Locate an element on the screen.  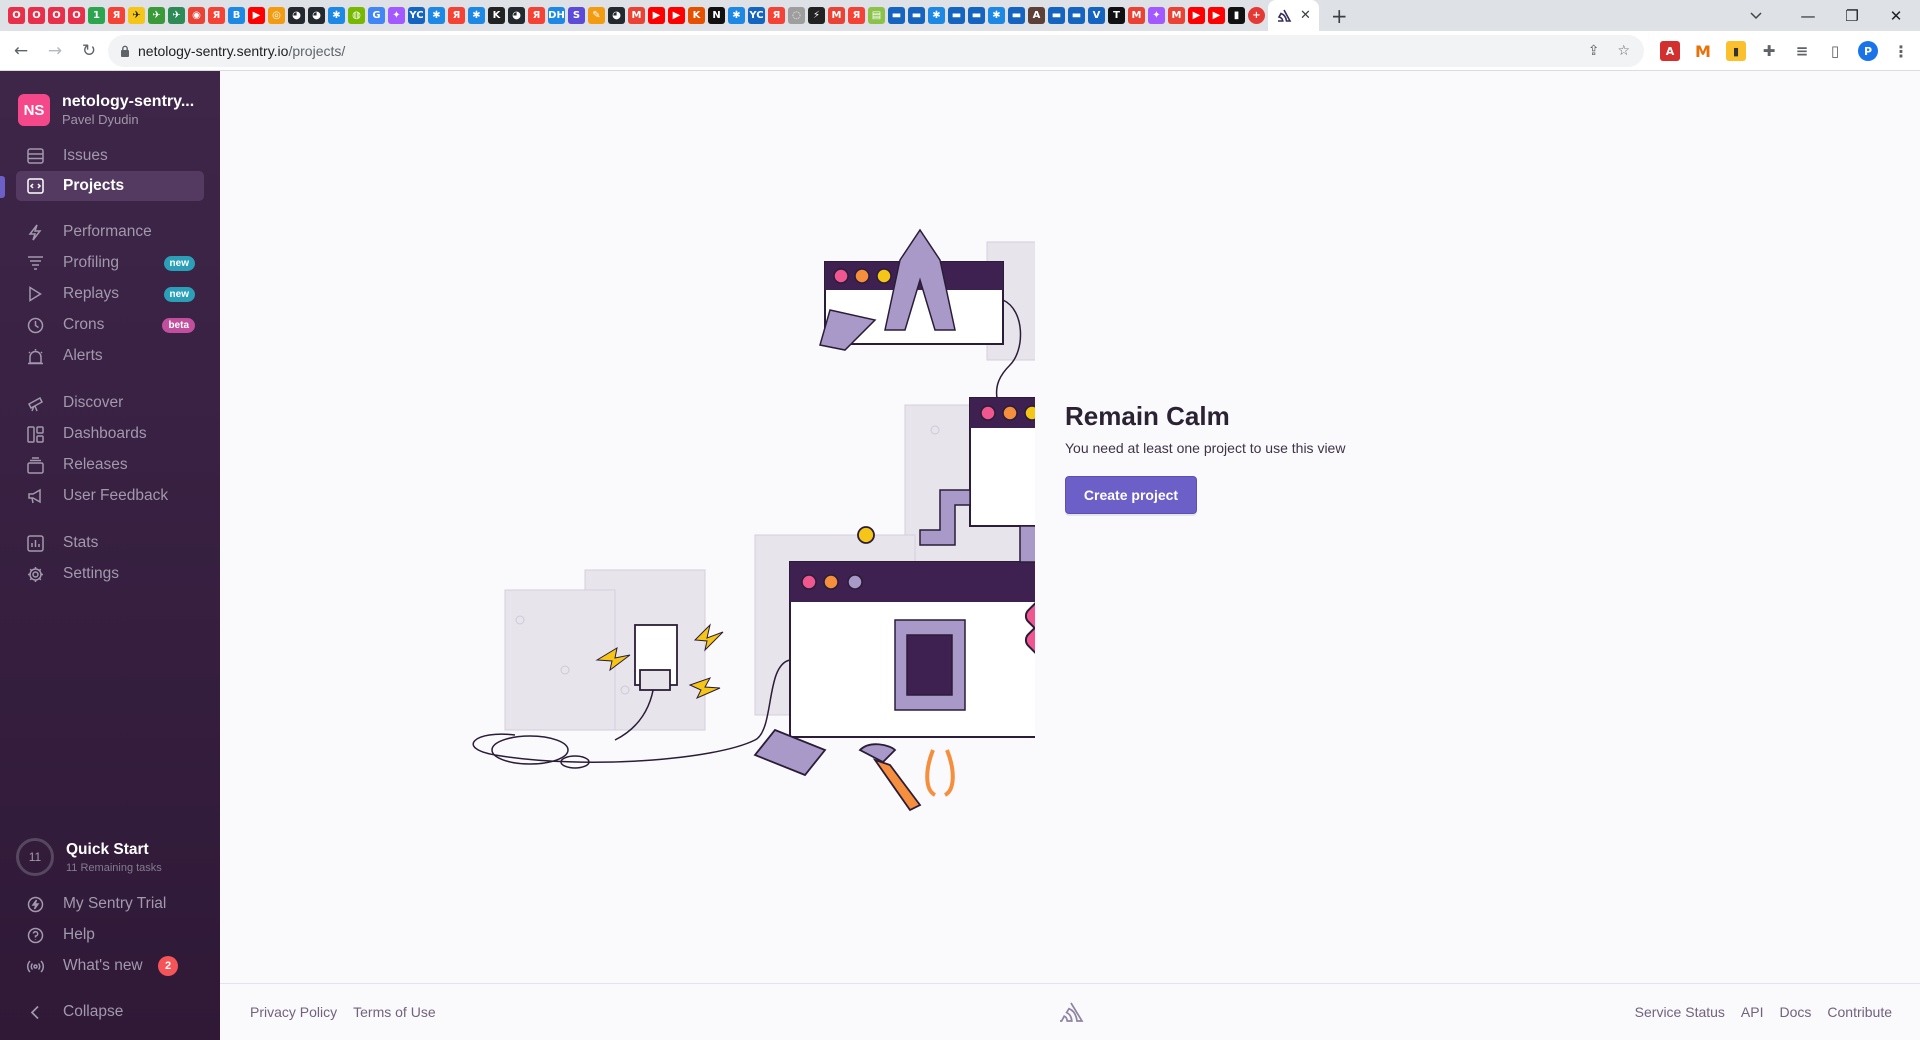
app-icon: N is located at coordinates (716, 15).